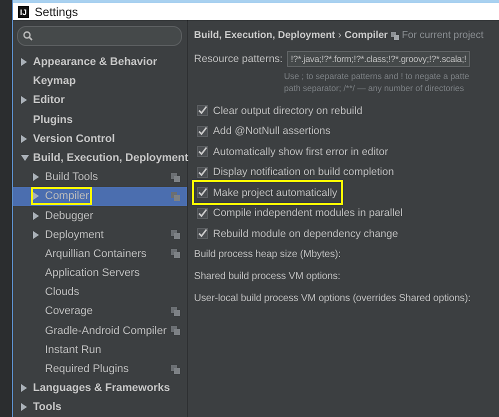 The image size is (499, 417). I want to click on breadcrumb-current: Compiler, so click(366, 36).